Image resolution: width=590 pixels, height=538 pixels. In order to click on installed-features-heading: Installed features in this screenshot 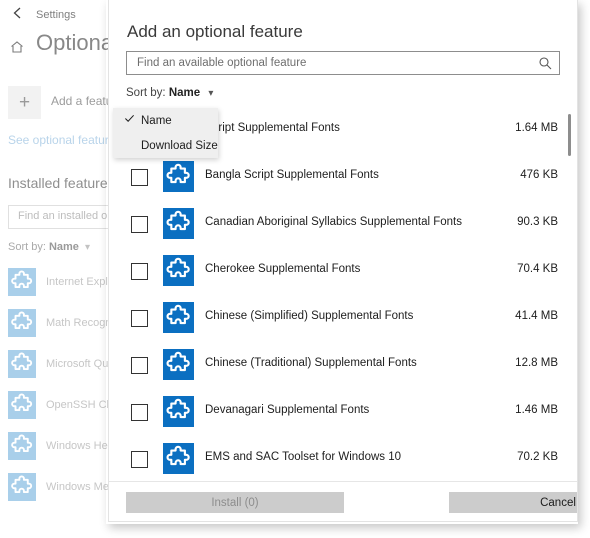, I will do `click(61, 183)`.